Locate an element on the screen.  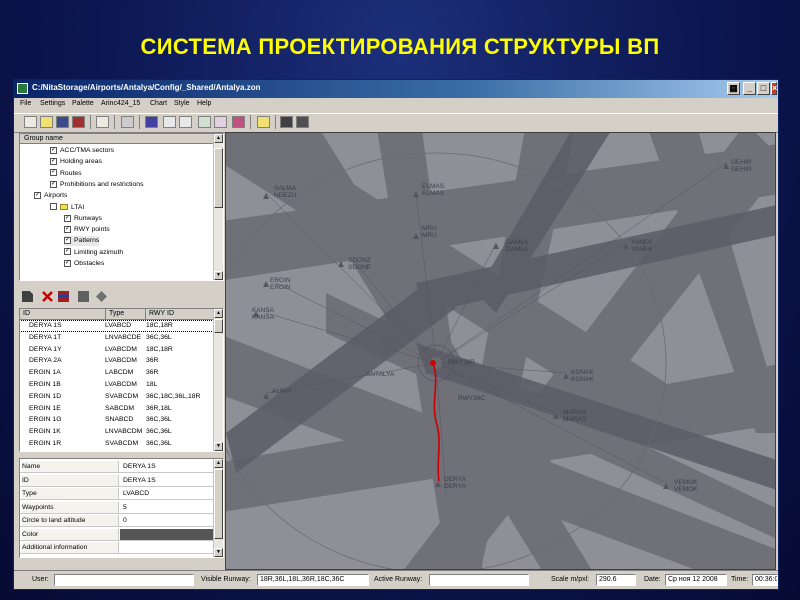
palette-icon is located at coordinates (238, 122).